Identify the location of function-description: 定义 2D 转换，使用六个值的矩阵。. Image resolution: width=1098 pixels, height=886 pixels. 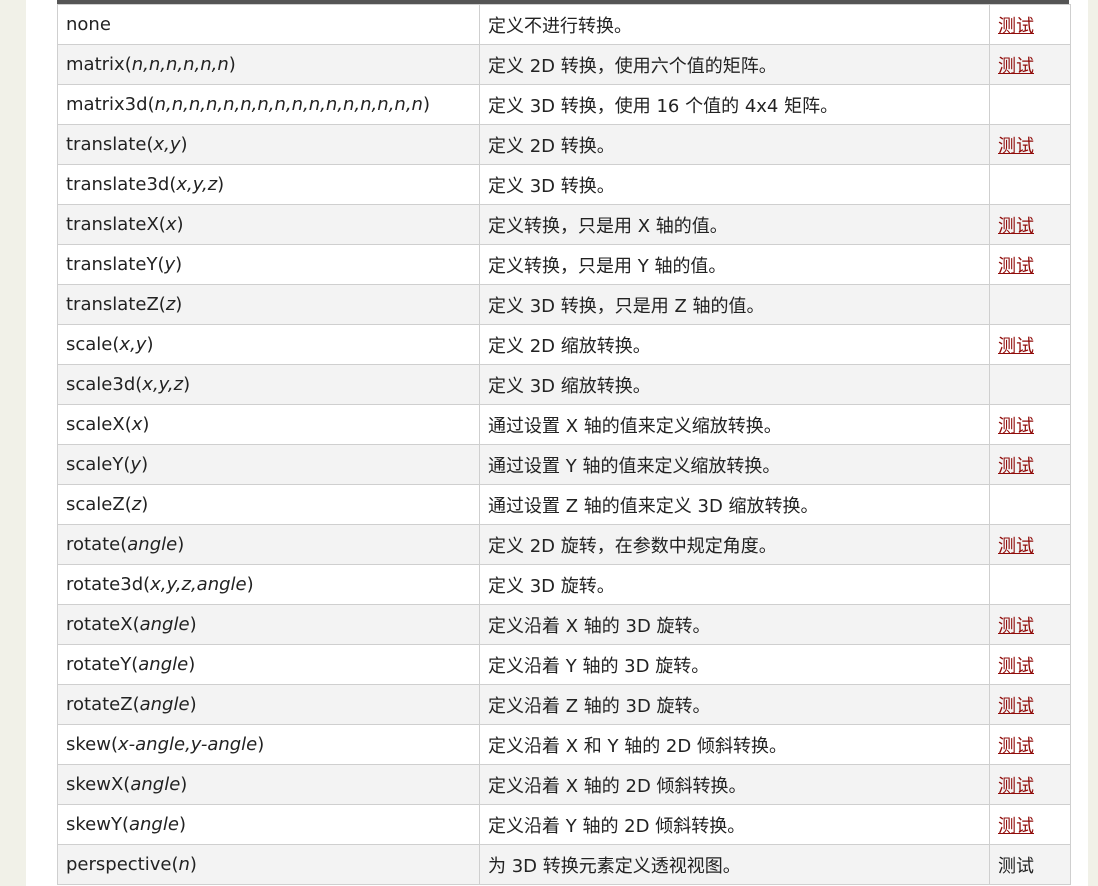
(632, 66).